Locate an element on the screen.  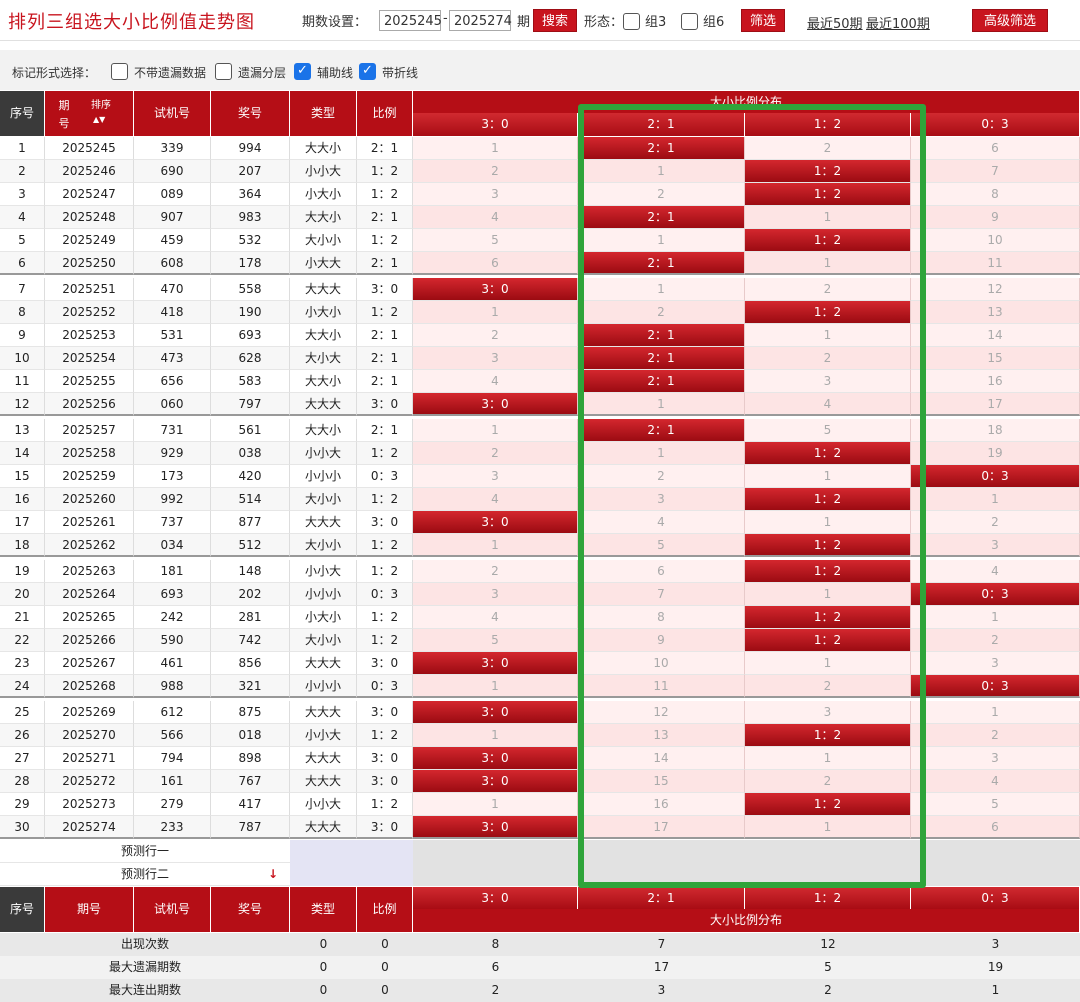
period-cell: 2025256 is located at coordinates (89, 404).